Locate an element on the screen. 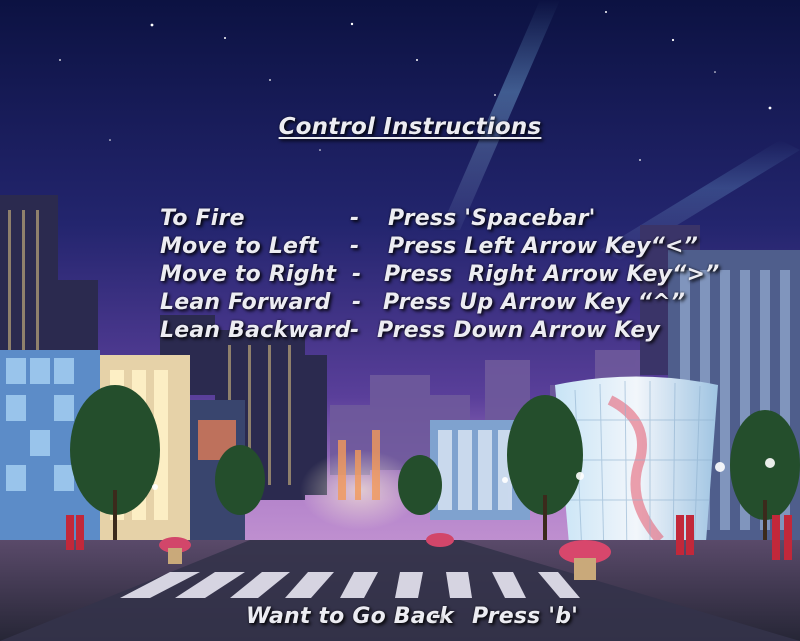  control-label: To Fire is located at coordinates (202, 218).